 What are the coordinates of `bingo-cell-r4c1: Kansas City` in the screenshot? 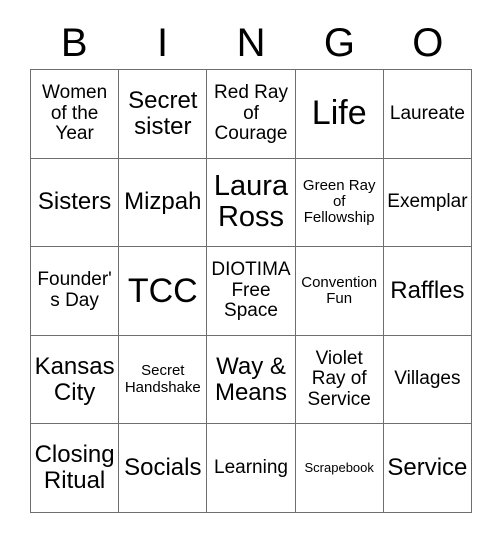 It's located at (75, 380).